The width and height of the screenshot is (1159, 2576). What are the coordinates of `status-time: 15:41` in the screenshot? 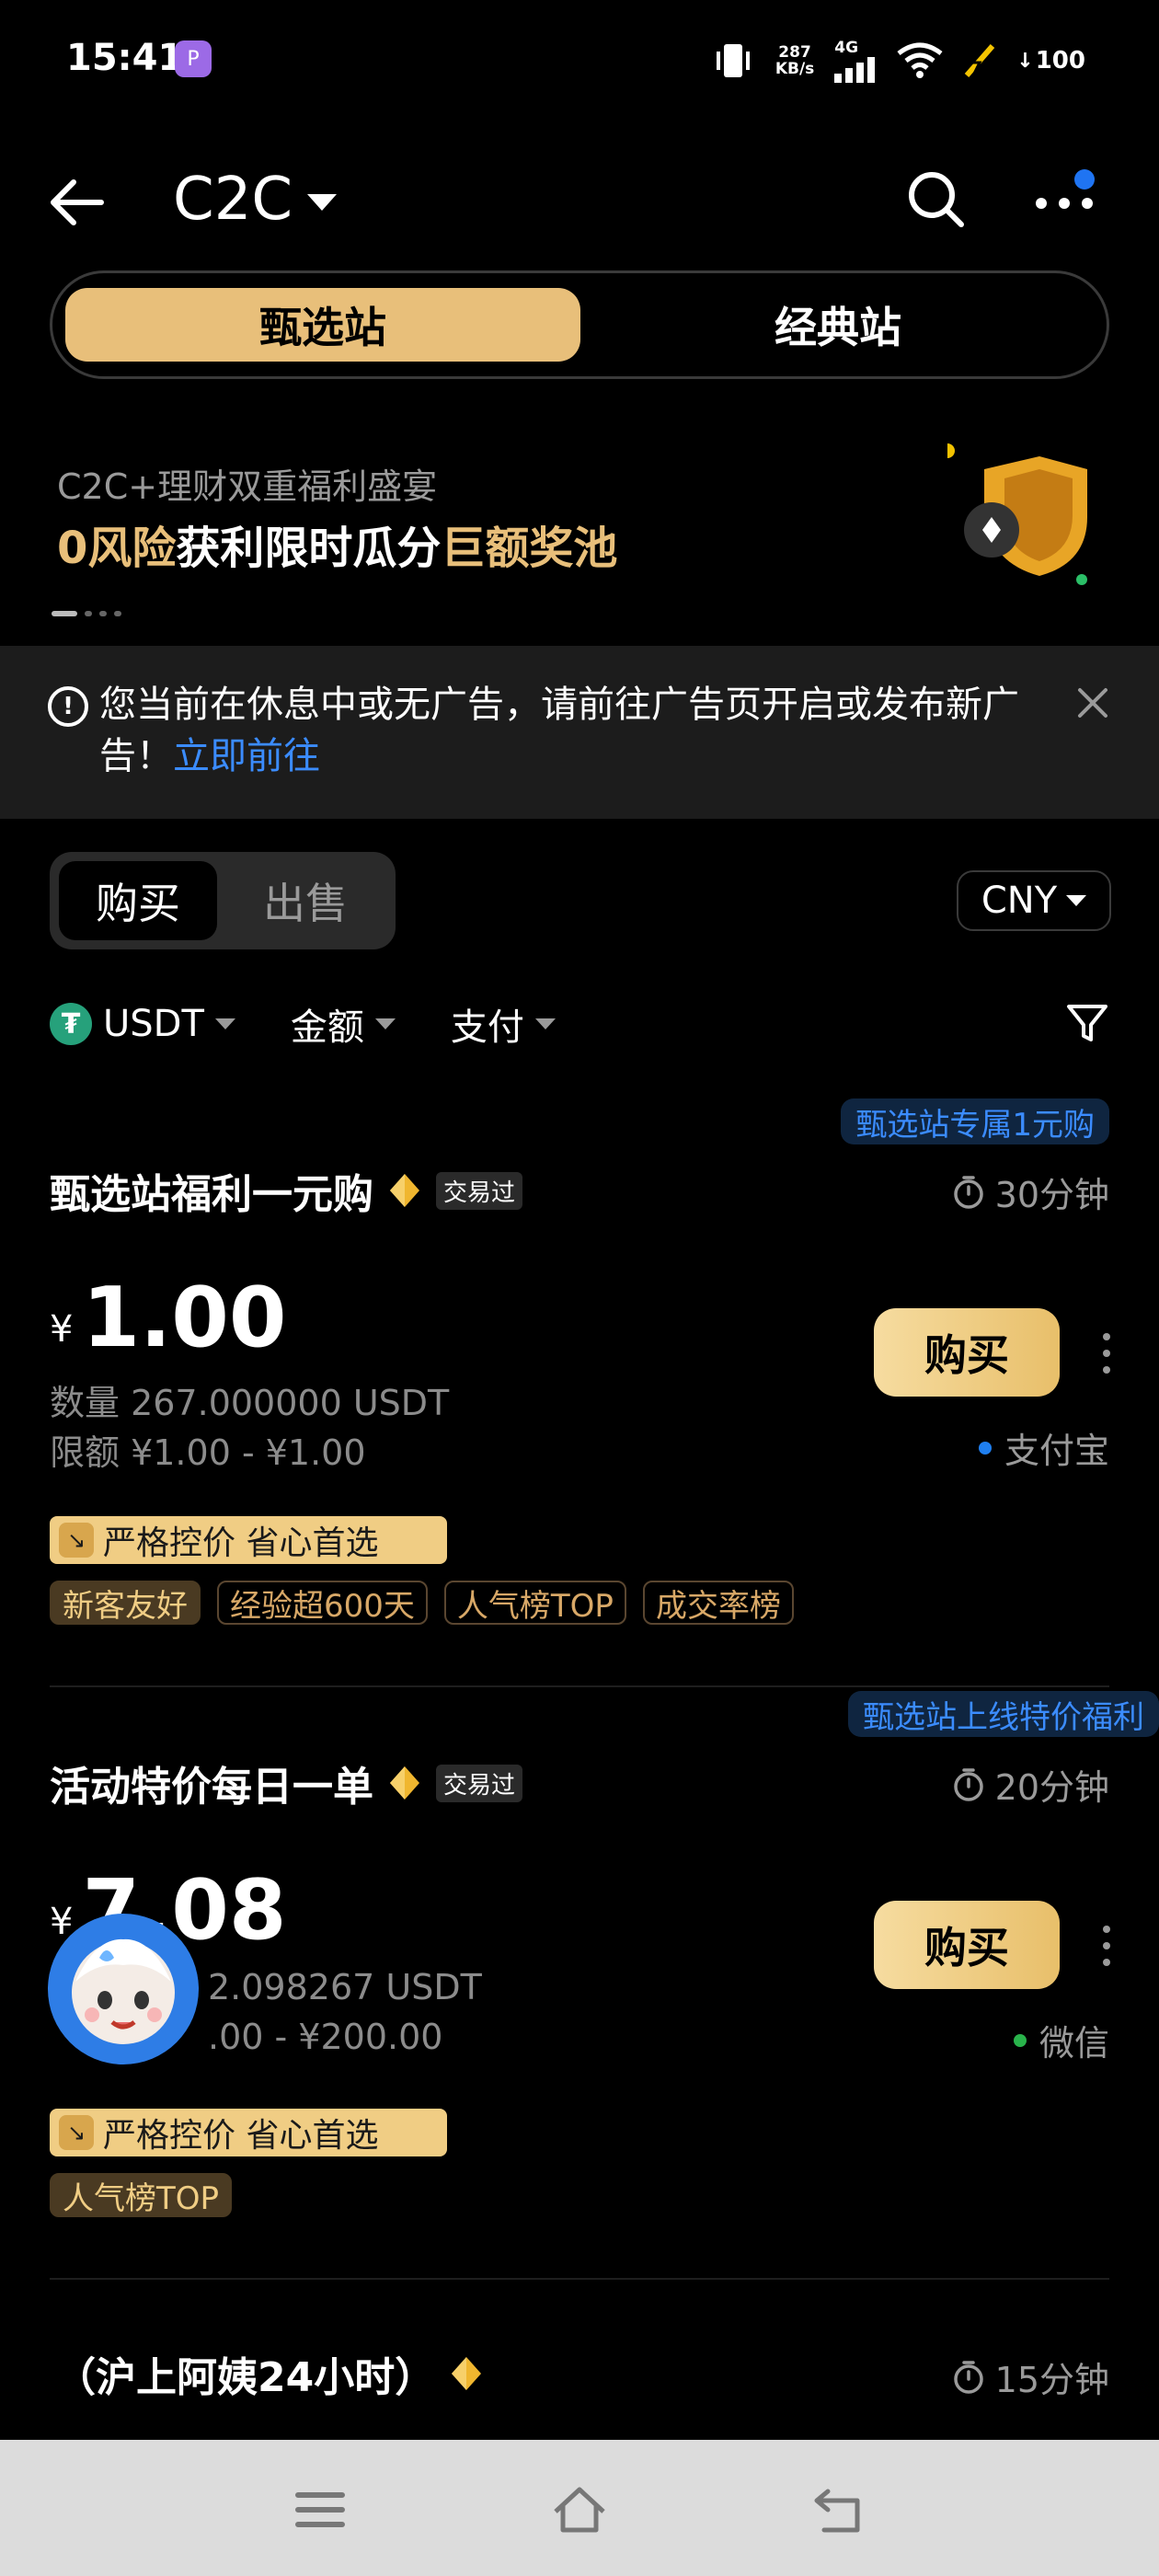 It's located at (125, 58).